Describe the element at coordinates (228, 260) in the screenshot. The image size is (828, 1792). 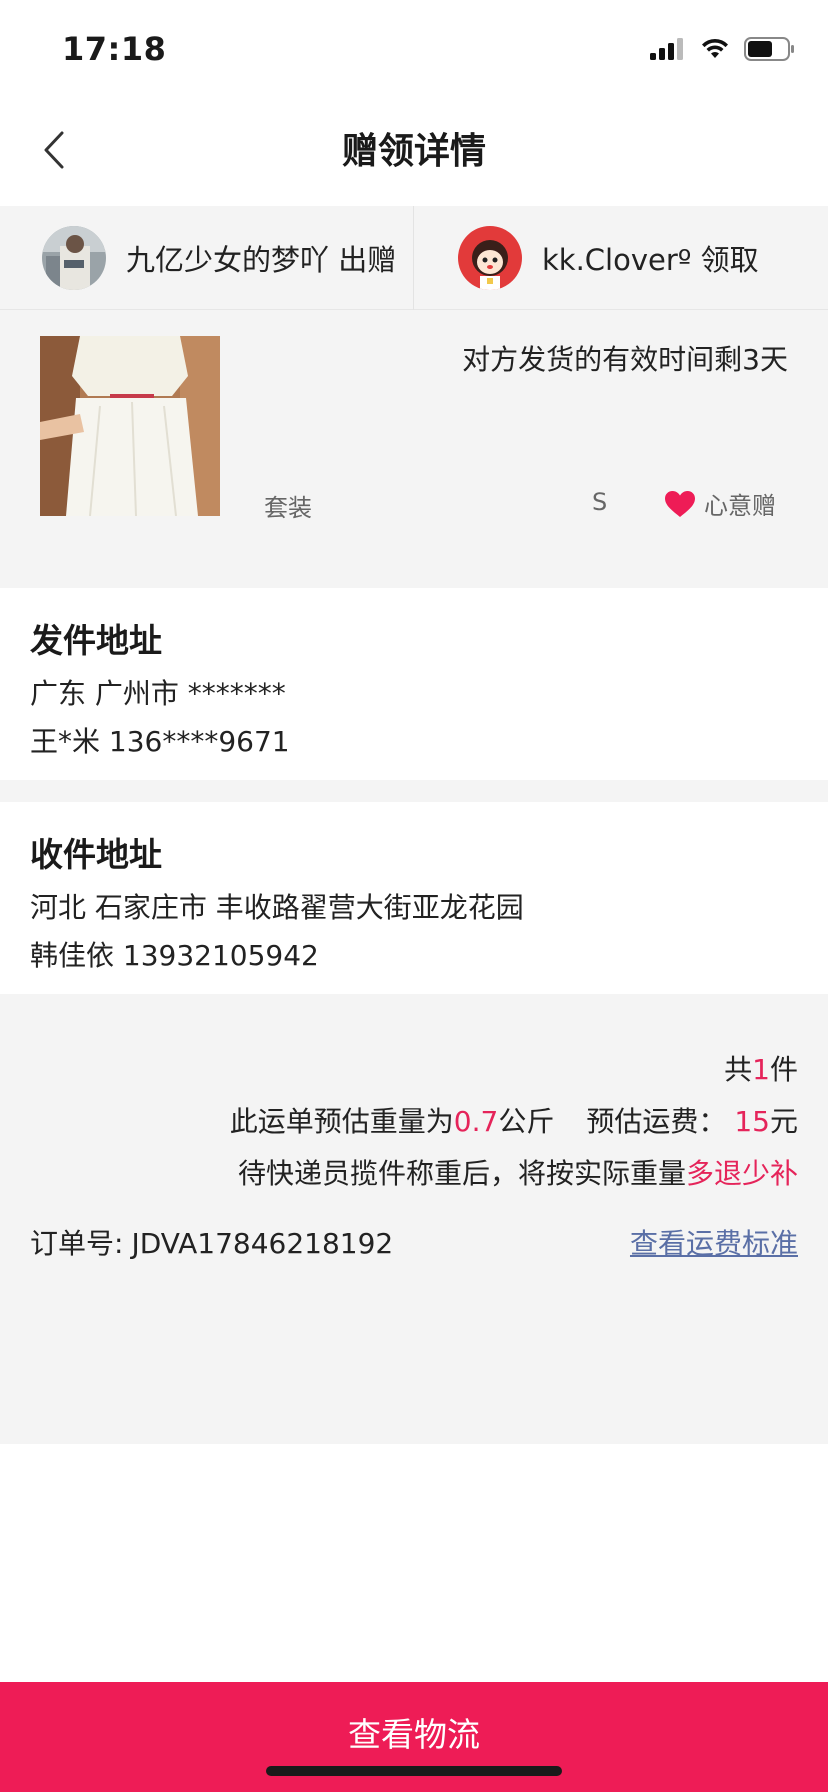
I see `sender-name: 九亿少女的梦吖` at that location.